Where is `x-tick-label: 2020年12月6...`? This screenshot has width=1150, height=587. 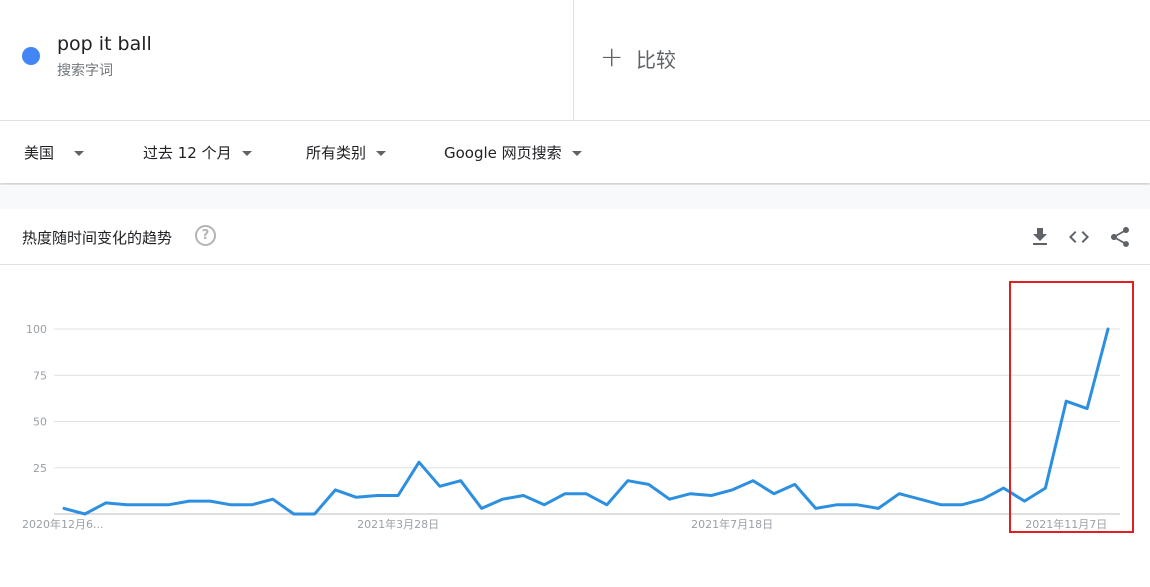
x-tick-label: 2020年12月6... is located at coordinates (62, 524).